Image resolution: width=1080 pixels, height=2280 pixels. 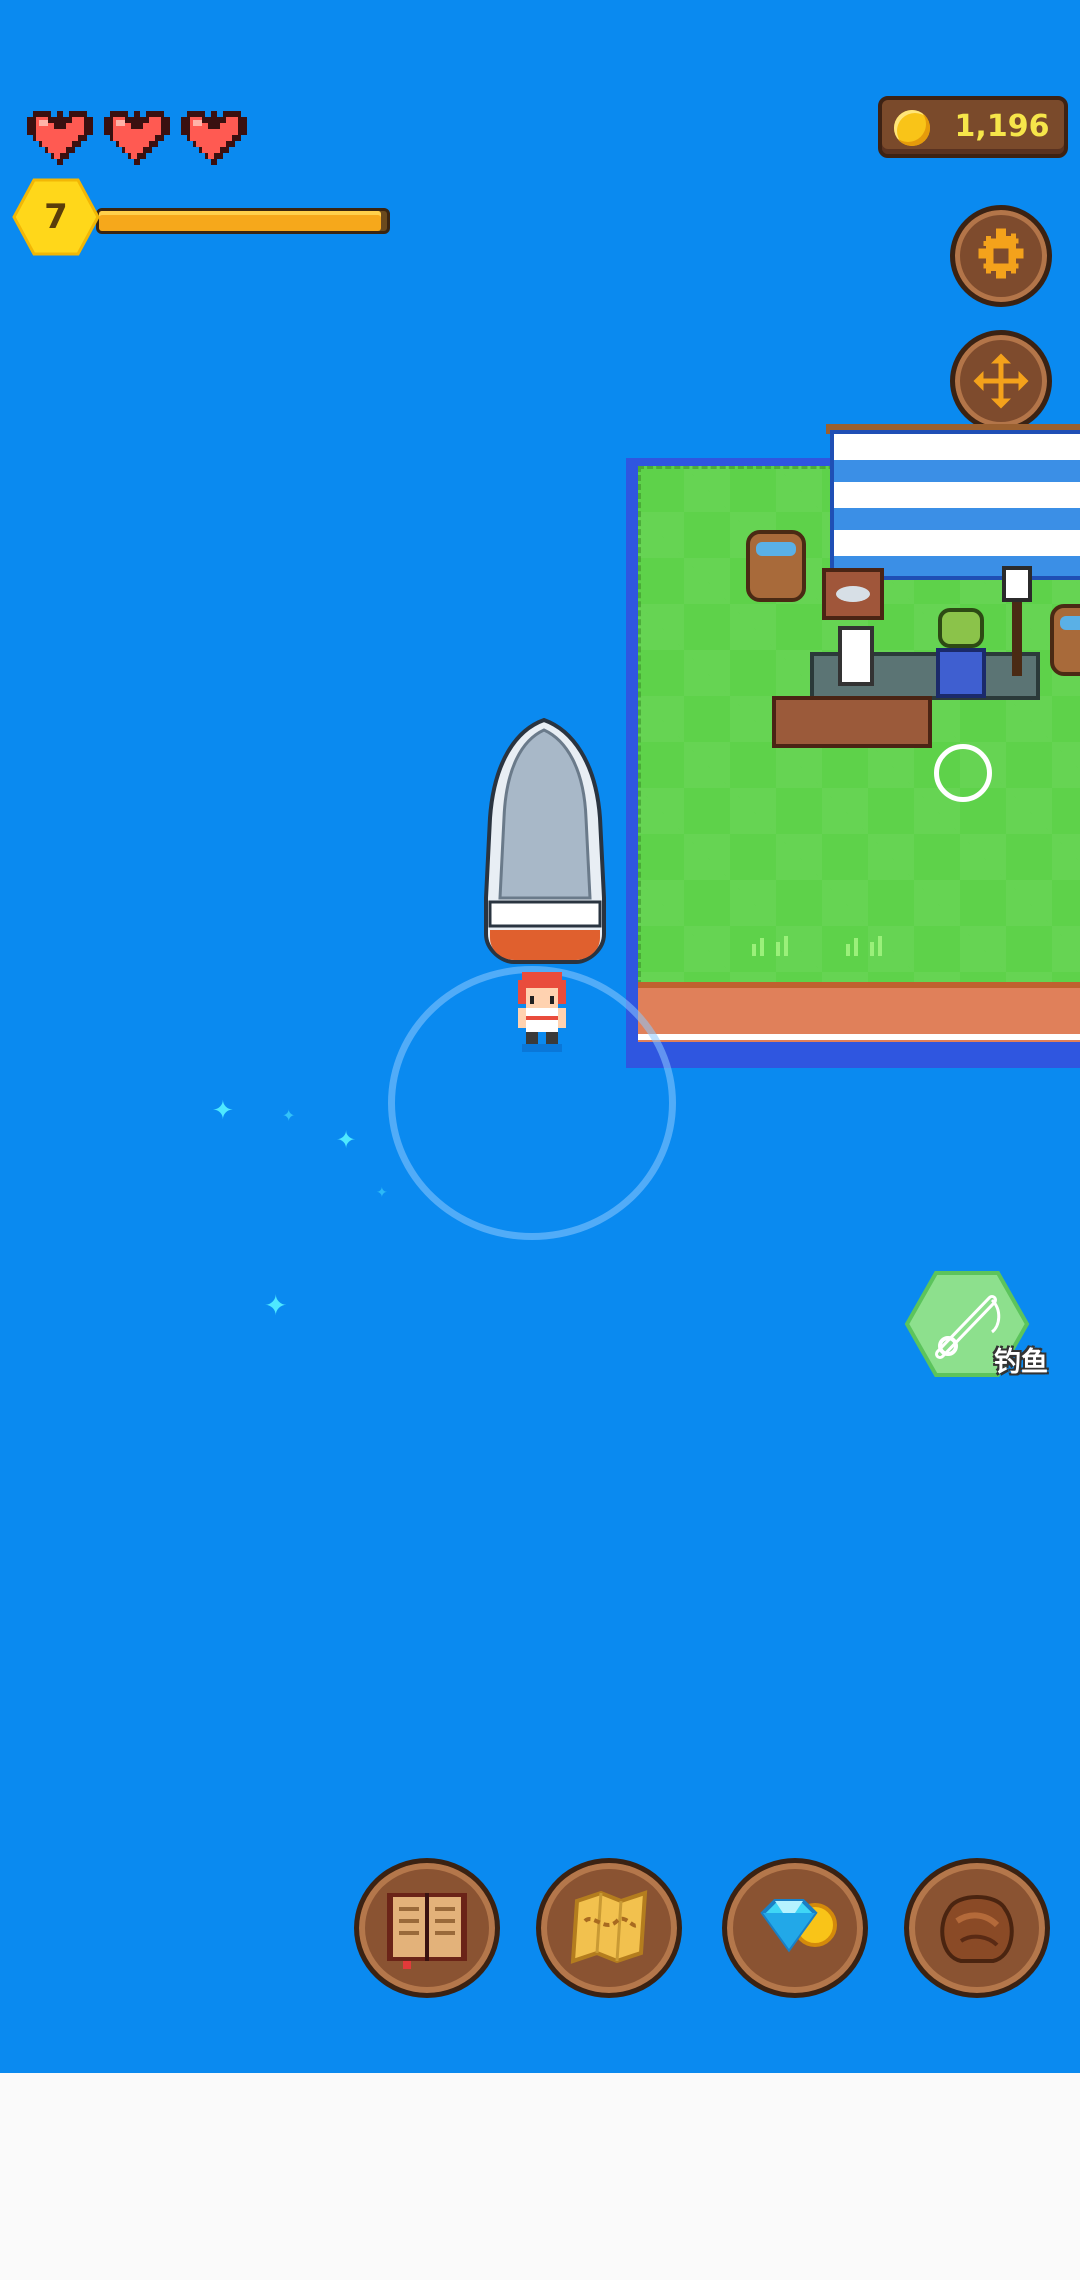 I want to click on system-navigation-area, so click(x=540, y=2176).